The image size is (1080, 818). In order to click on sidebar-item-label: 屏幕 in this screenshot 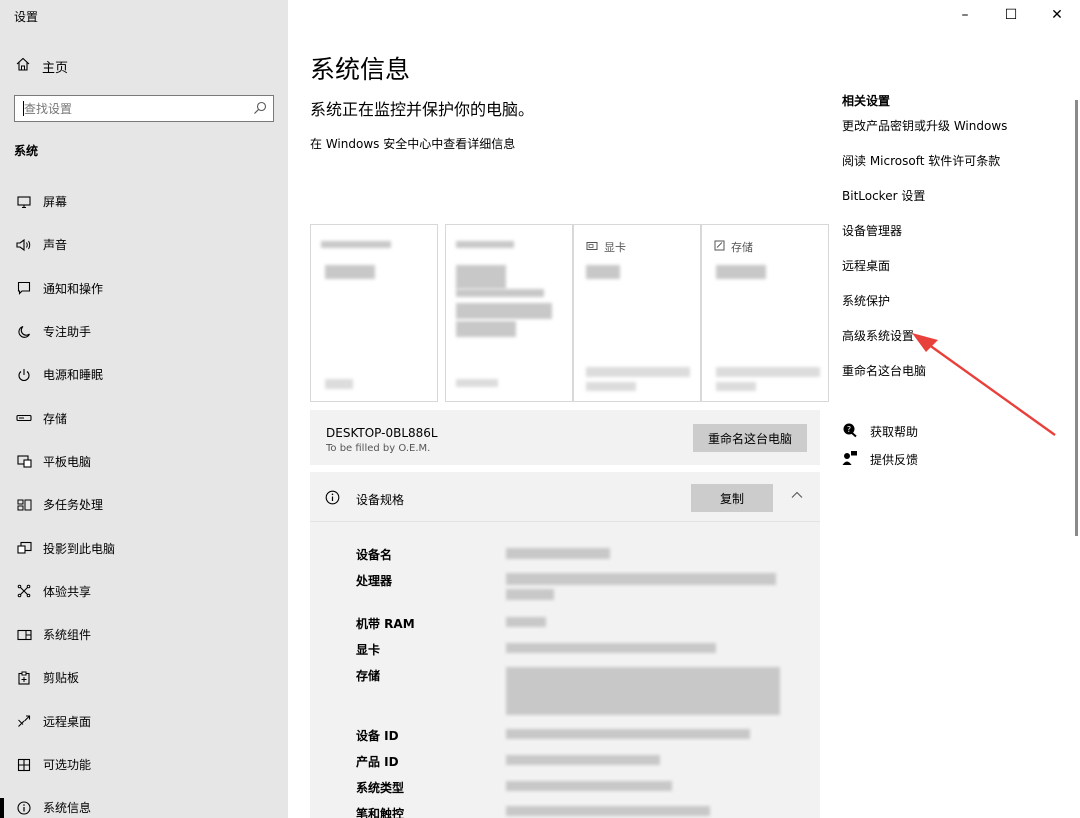, I will do `click(55, 202)`.